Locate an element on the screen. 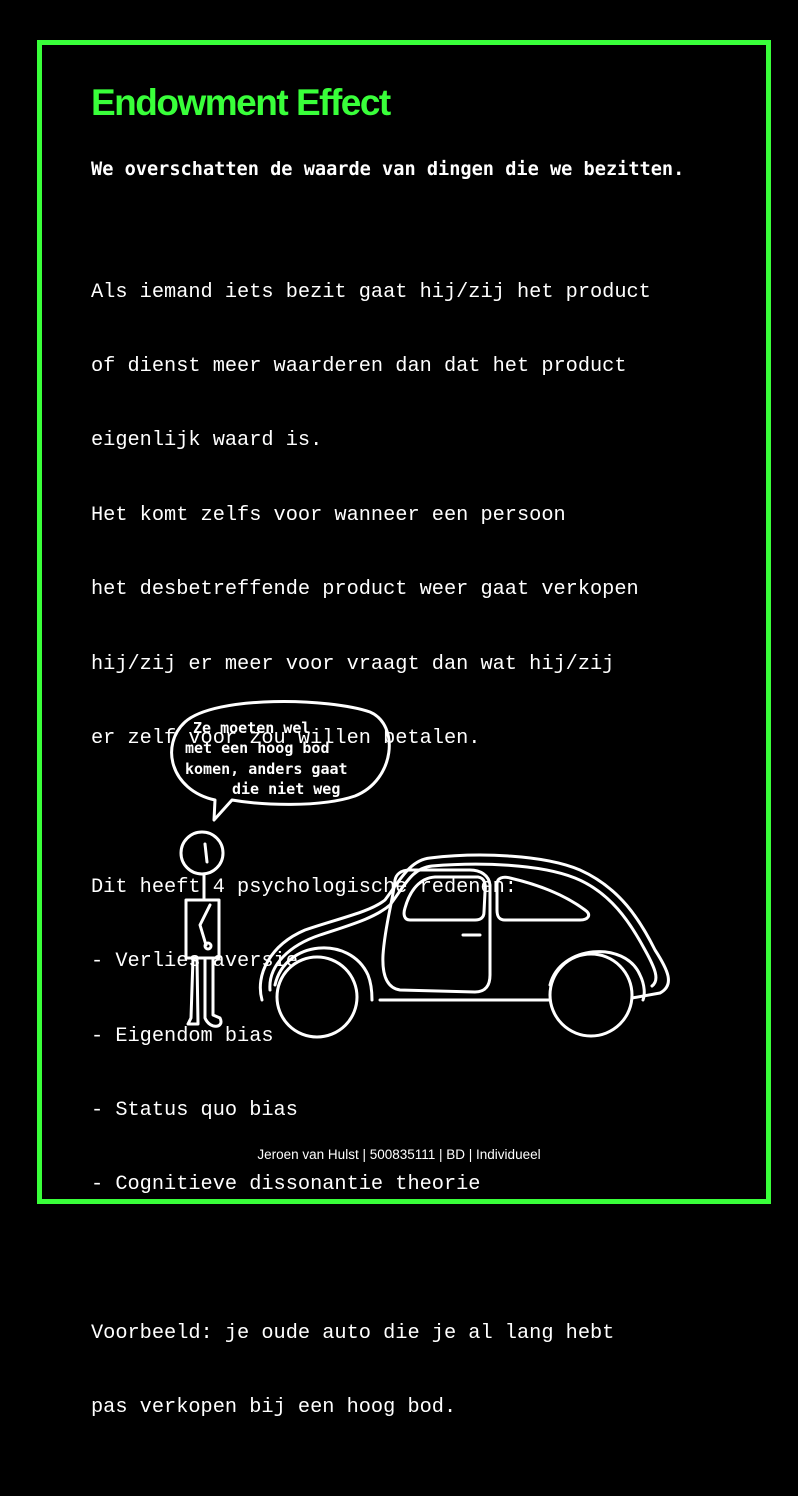 The width and height of the screenshot is (798, 1496). page-title: Endowment Effect is located at coordinates (241, 102).